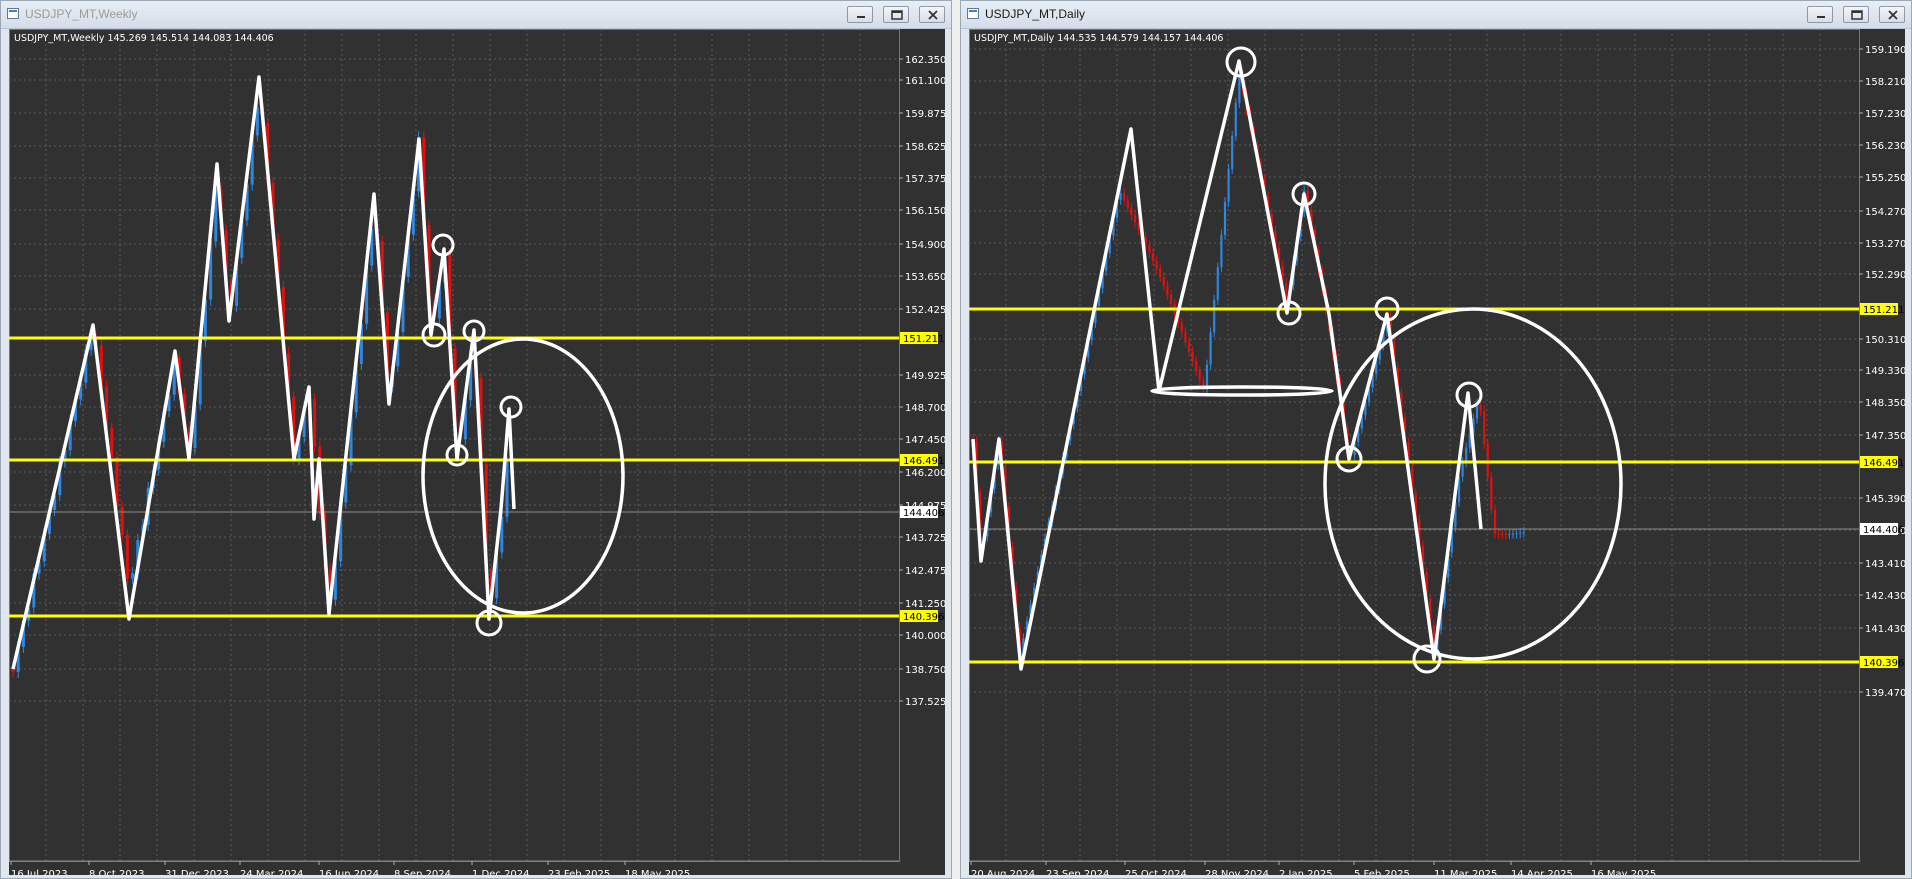  I want to click on price-axis-label: 148.350, so click(1885, 403).